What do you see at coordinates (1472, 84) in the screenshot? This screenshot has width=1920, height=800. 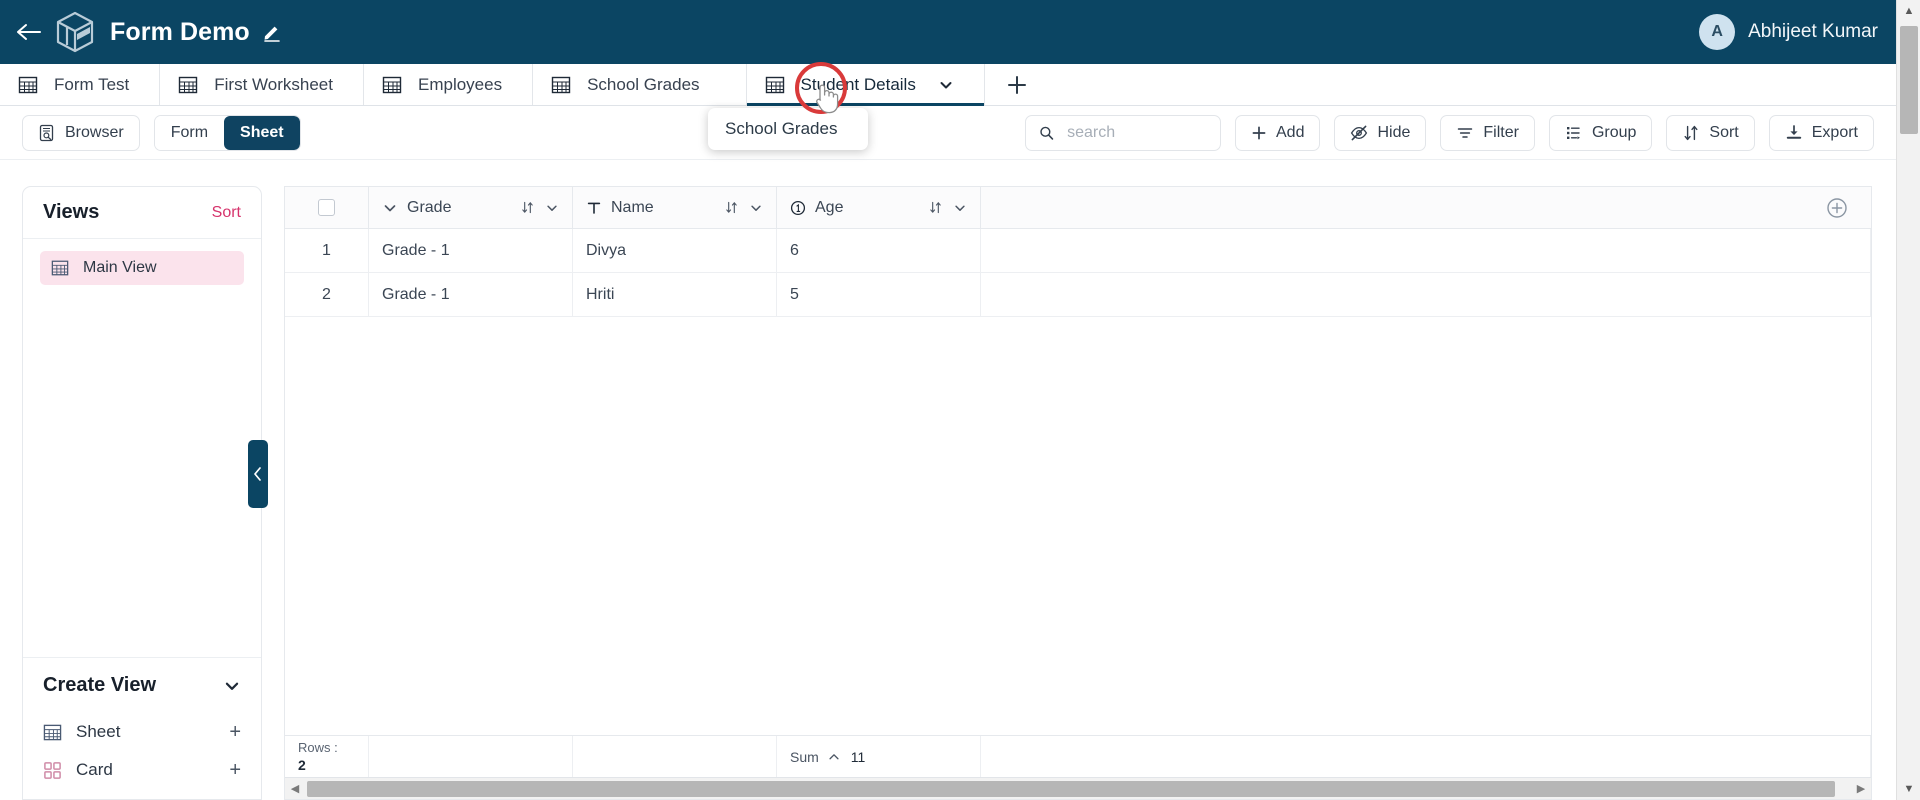 I see `tabs-spacer` at bounding box center [1472, 84].